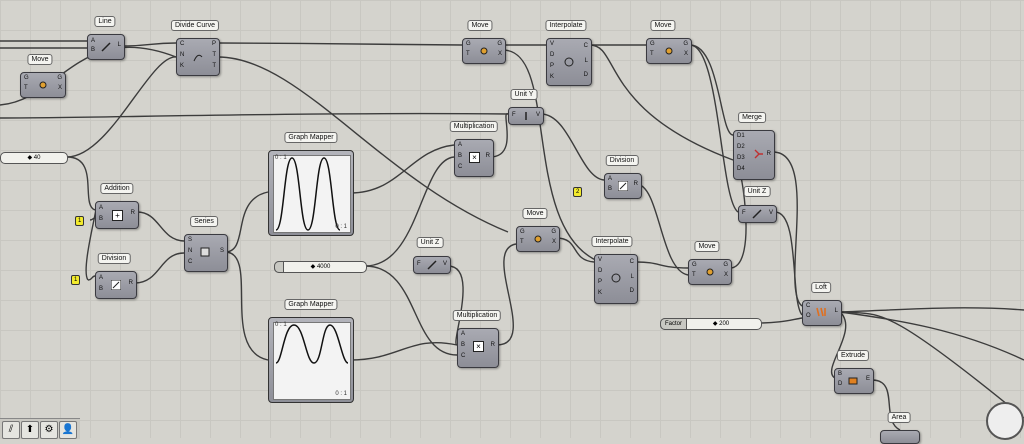  I want to click on port-d2: D2, so click(741, 147).